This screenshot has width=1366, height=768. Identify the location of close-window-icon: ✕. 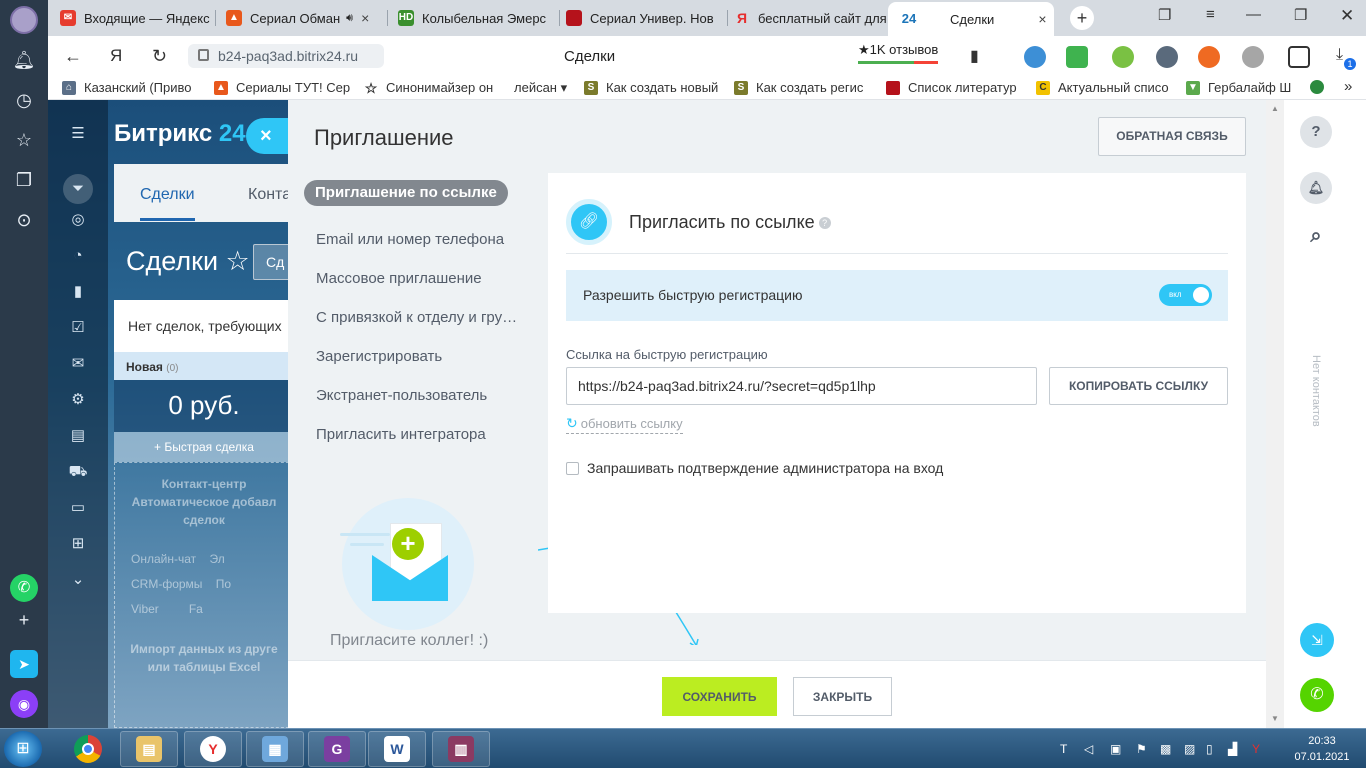
(1347, 16).